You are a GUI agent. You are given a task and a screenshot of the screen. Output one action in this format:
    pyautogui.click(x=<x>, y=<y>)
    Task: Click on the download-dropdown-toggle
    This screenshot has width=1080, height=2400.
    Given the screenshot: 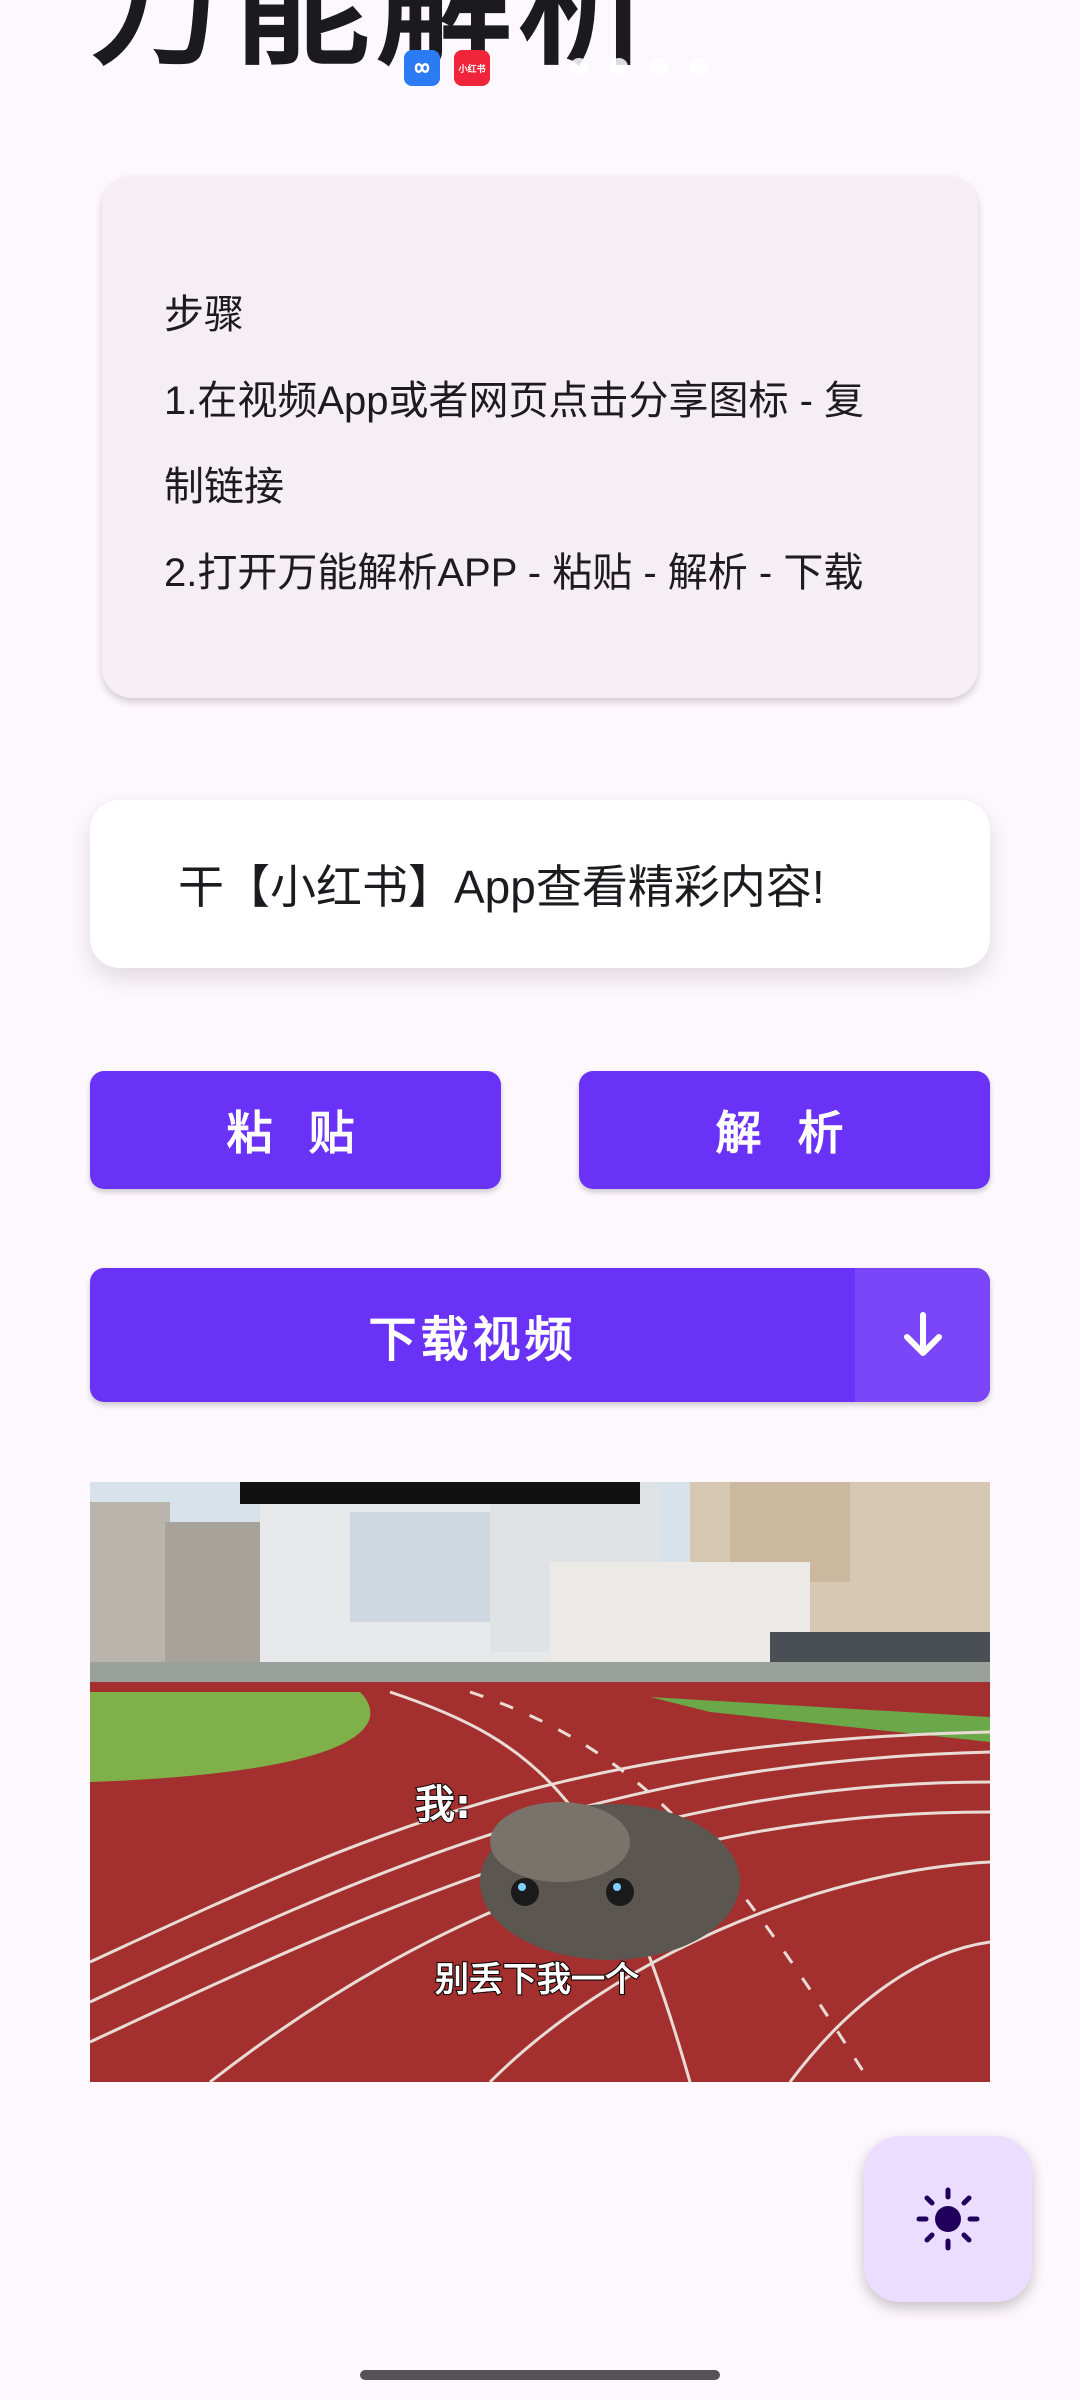 What is the action you would take?
    pyautogui.click(x=922, y=1335)
    